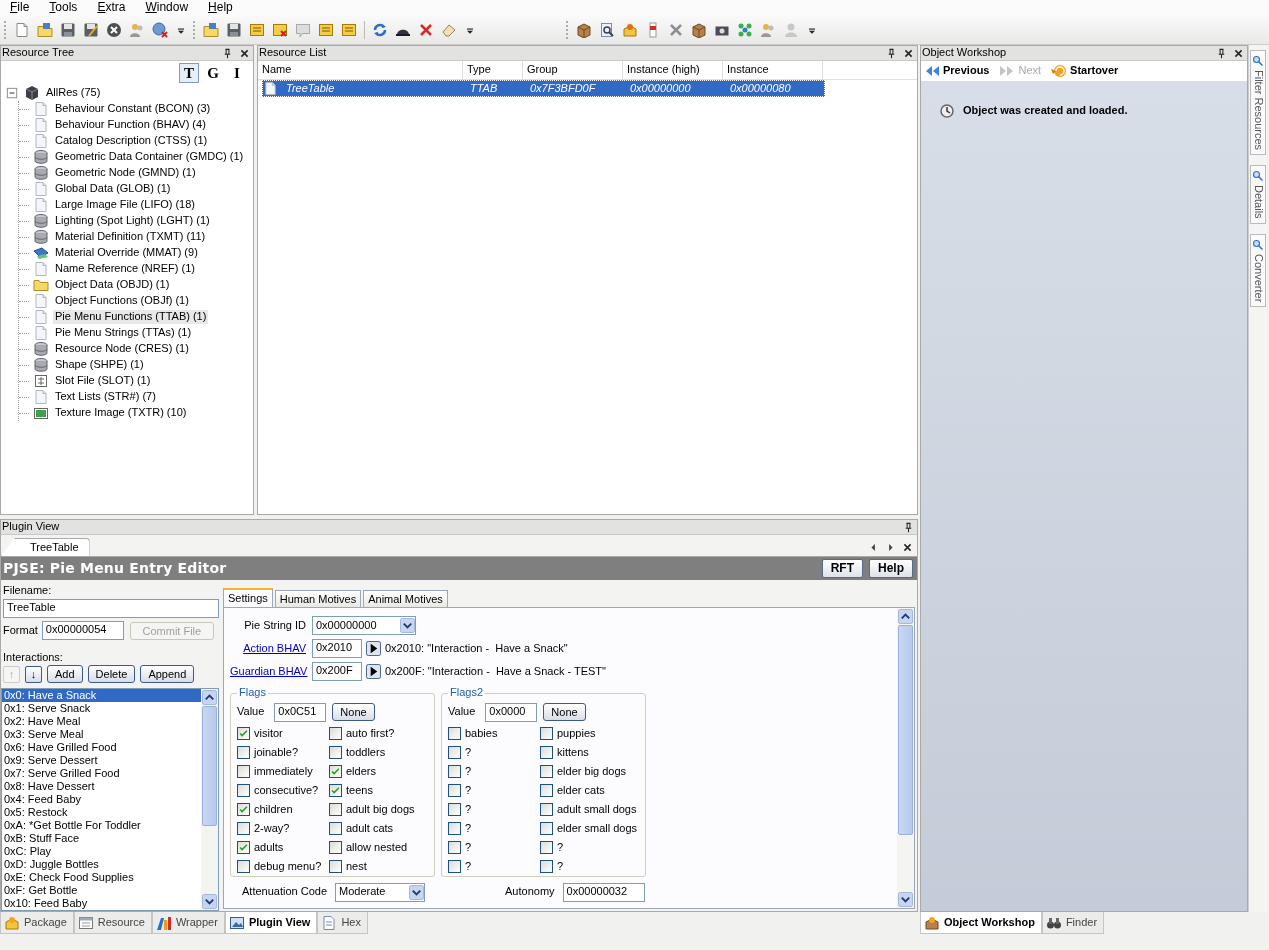 The height and width of the screenshot is (950, 1269). I want to click on bottom-tab: Plugin View, so click(271, 923).